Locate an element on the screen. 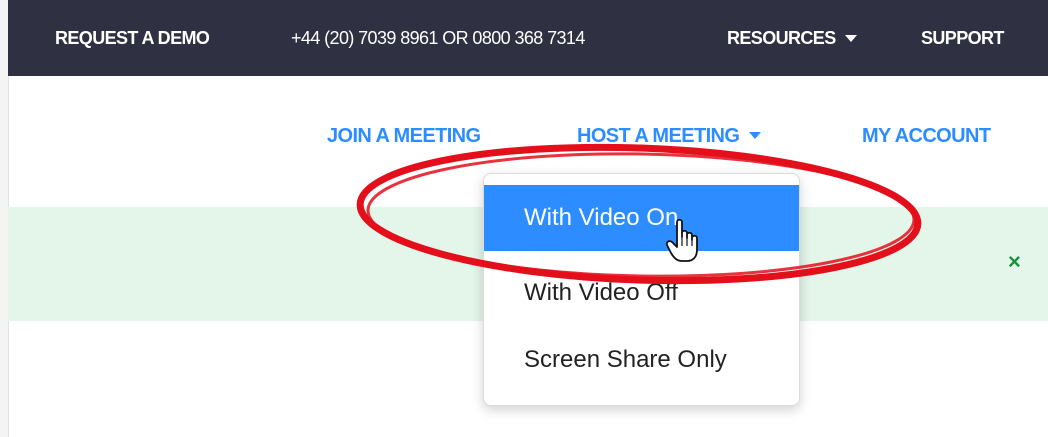 This screenshot has height=437, width=1048. menu-item-with-video-on: With Video On is located at coordinates (641, 218).